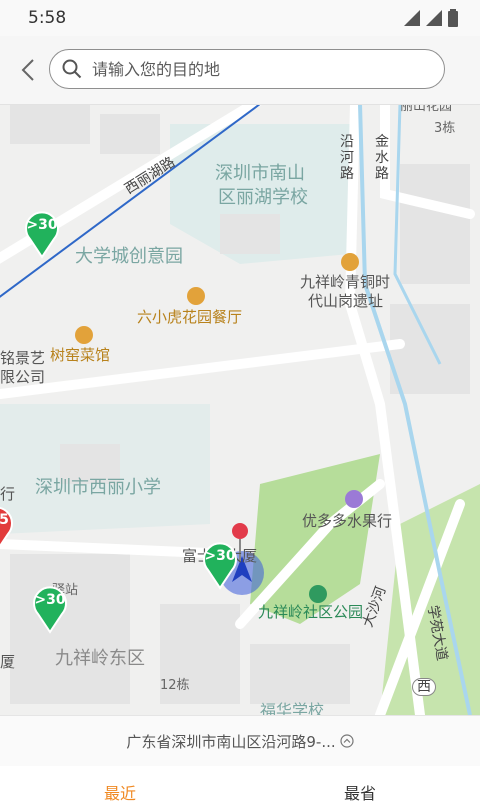 This screenshot has height=804, width=480. I want to click on search-icon, so click(72, 69).